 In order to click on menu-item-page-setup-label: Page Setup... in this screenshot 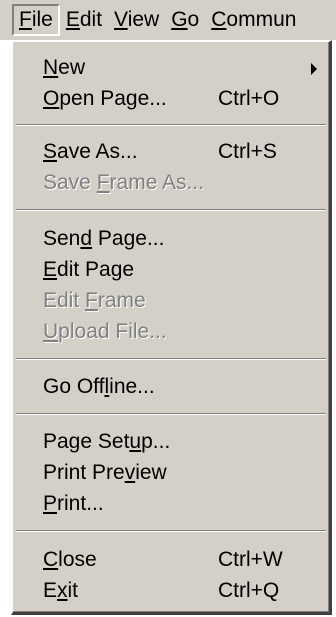, I will do `click(106, 442)`.